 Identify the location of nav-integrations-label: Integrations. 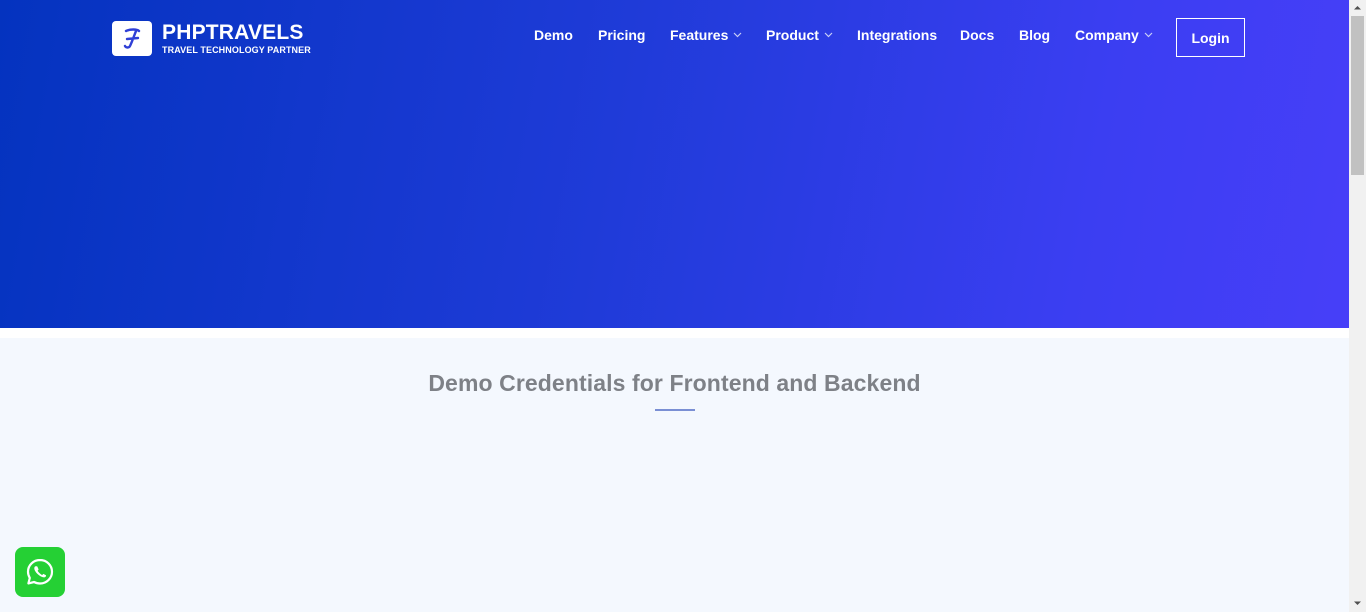
(897, 35).